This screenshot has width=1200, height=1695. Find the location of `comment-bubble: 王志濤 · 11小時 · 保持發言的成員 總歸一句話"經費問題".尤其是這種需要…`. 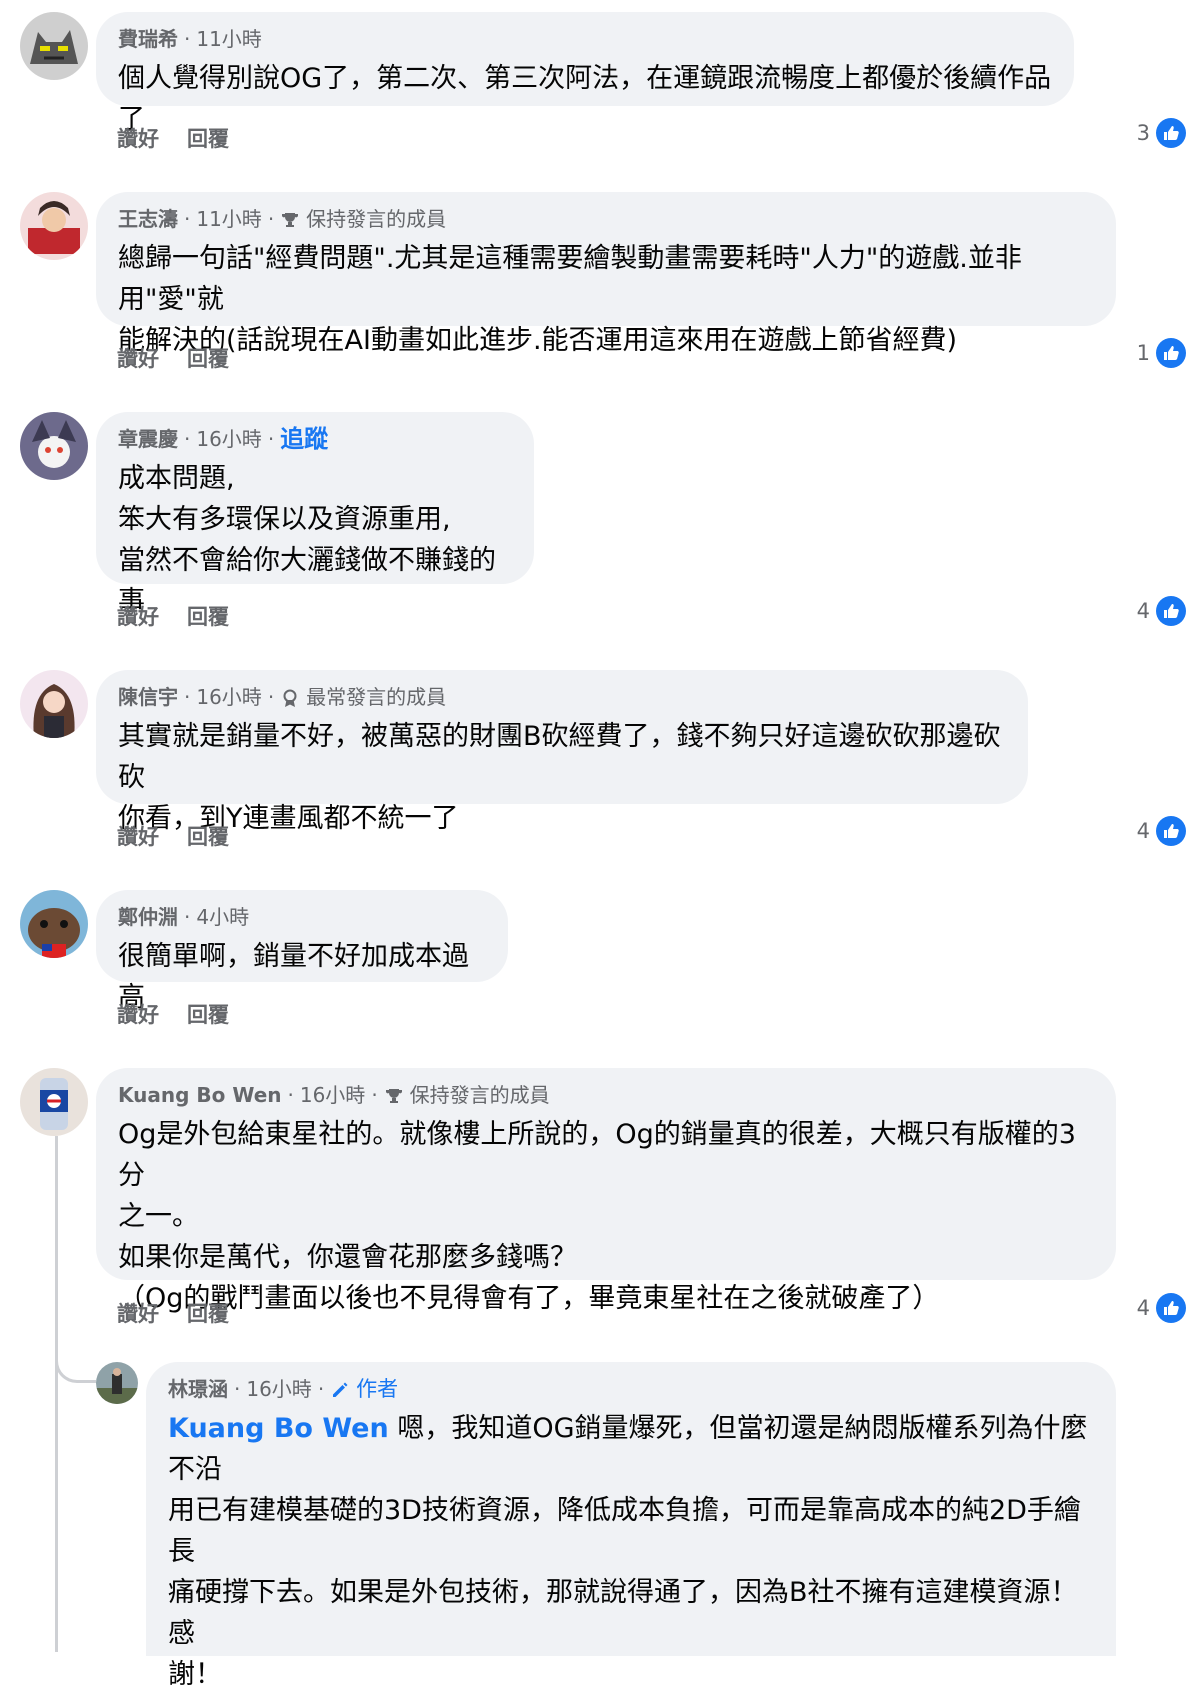

comment-bubble: 王志濤 · 11小時 · 保持發言的成員 總歸一句話"經費問題".尤其是這種需要… is located at coordinates (606, 274).